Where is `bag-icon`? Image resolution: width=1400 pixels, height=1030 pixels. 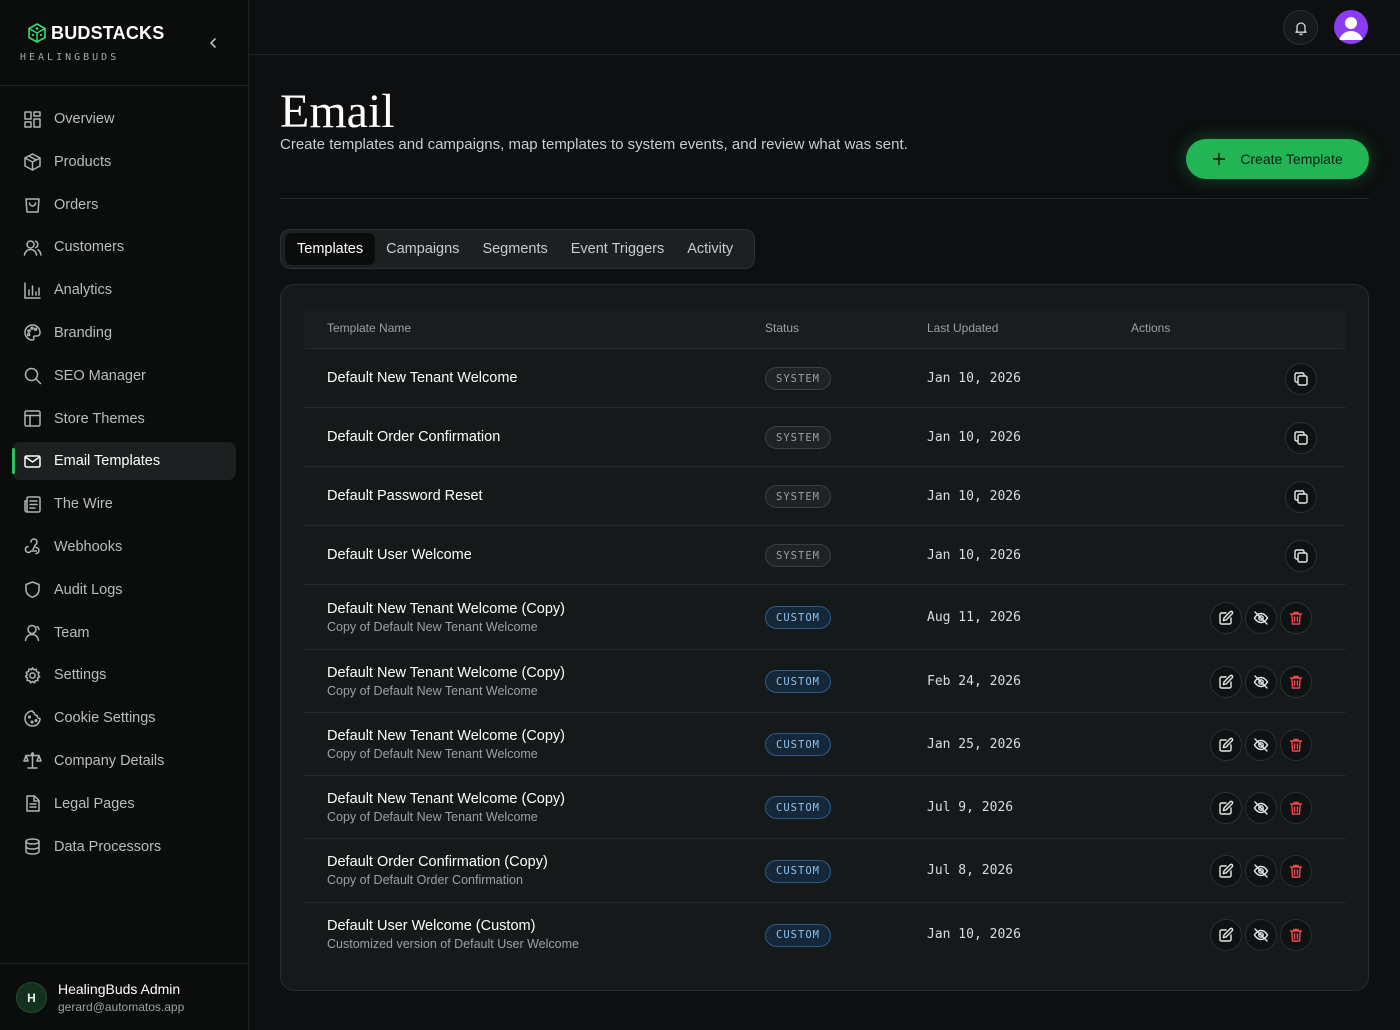
bag-icon is located at coordinates (32, 205).